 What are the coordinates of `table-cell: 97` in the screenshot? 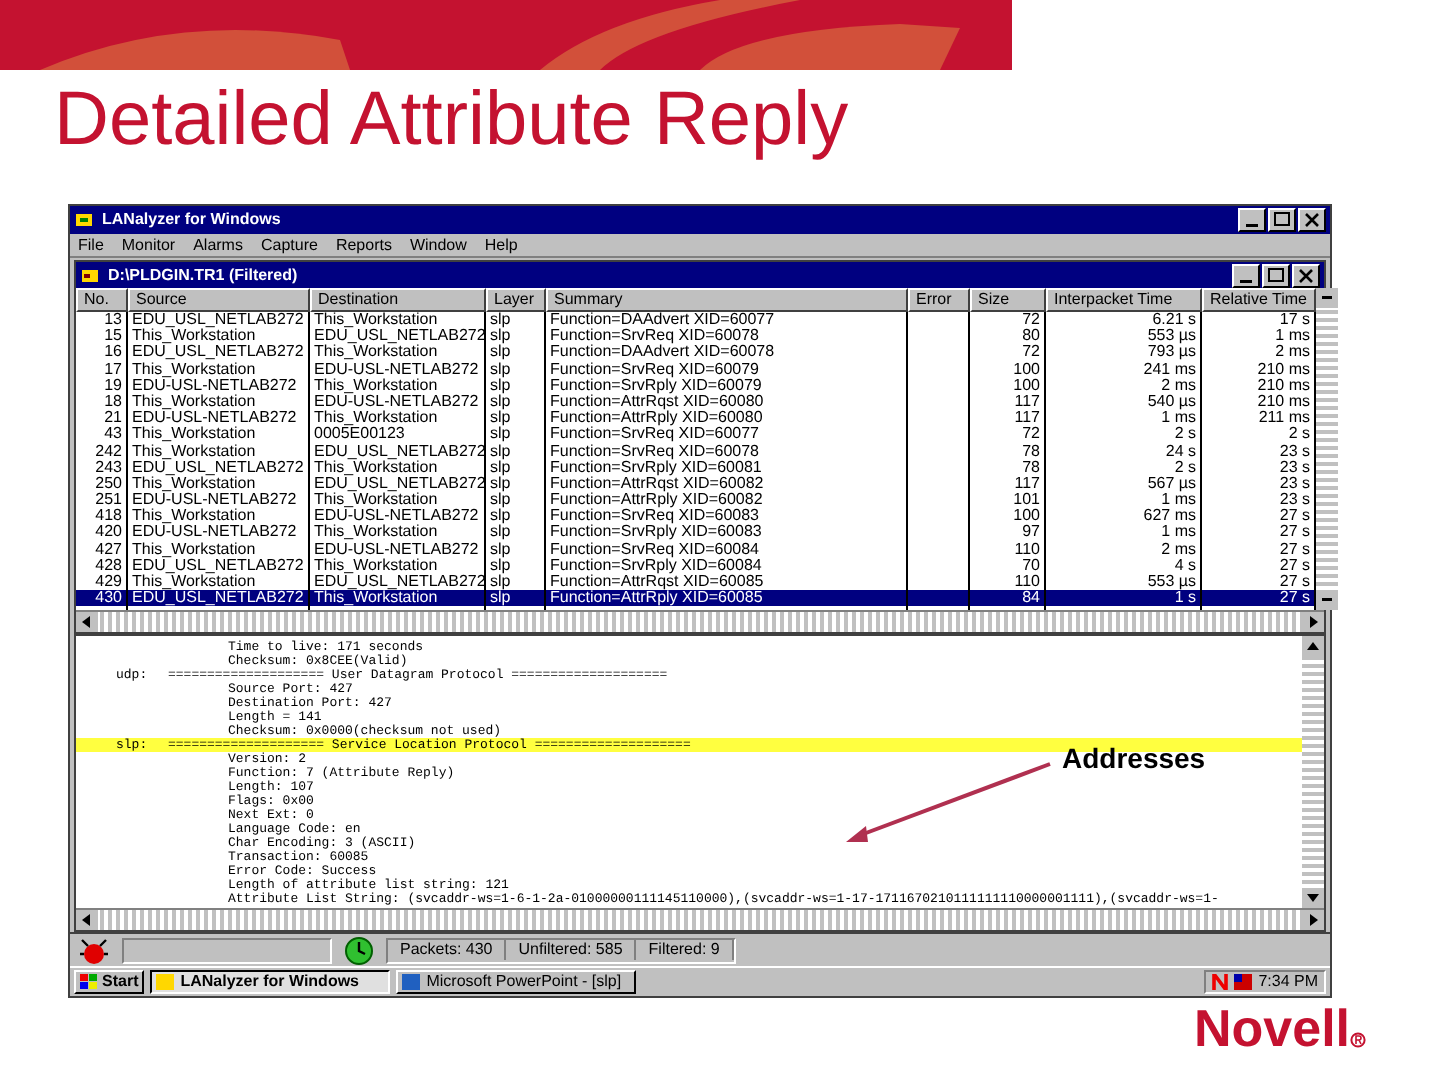 It's located at (1031, 533).